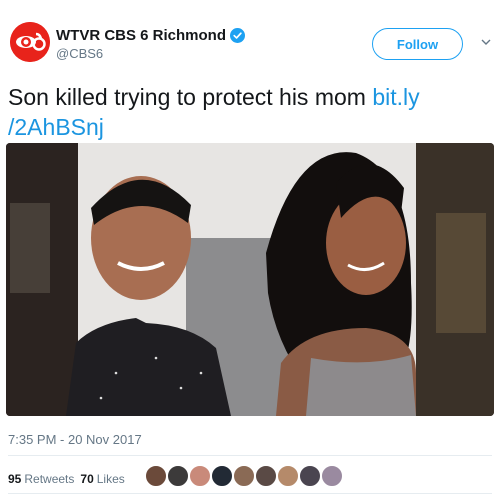 The image size is (500, 501). I want to click on retweets-stat: 95 Retweets, so click(41, 479).